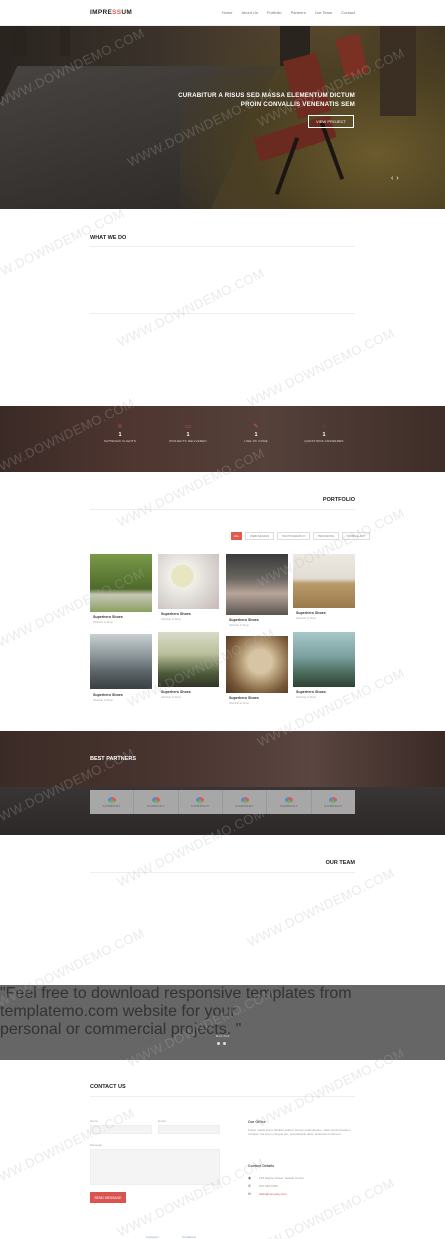 This screenshot has width=445, height=1239. I want to click on name-label: Name, so click(94, 1121).